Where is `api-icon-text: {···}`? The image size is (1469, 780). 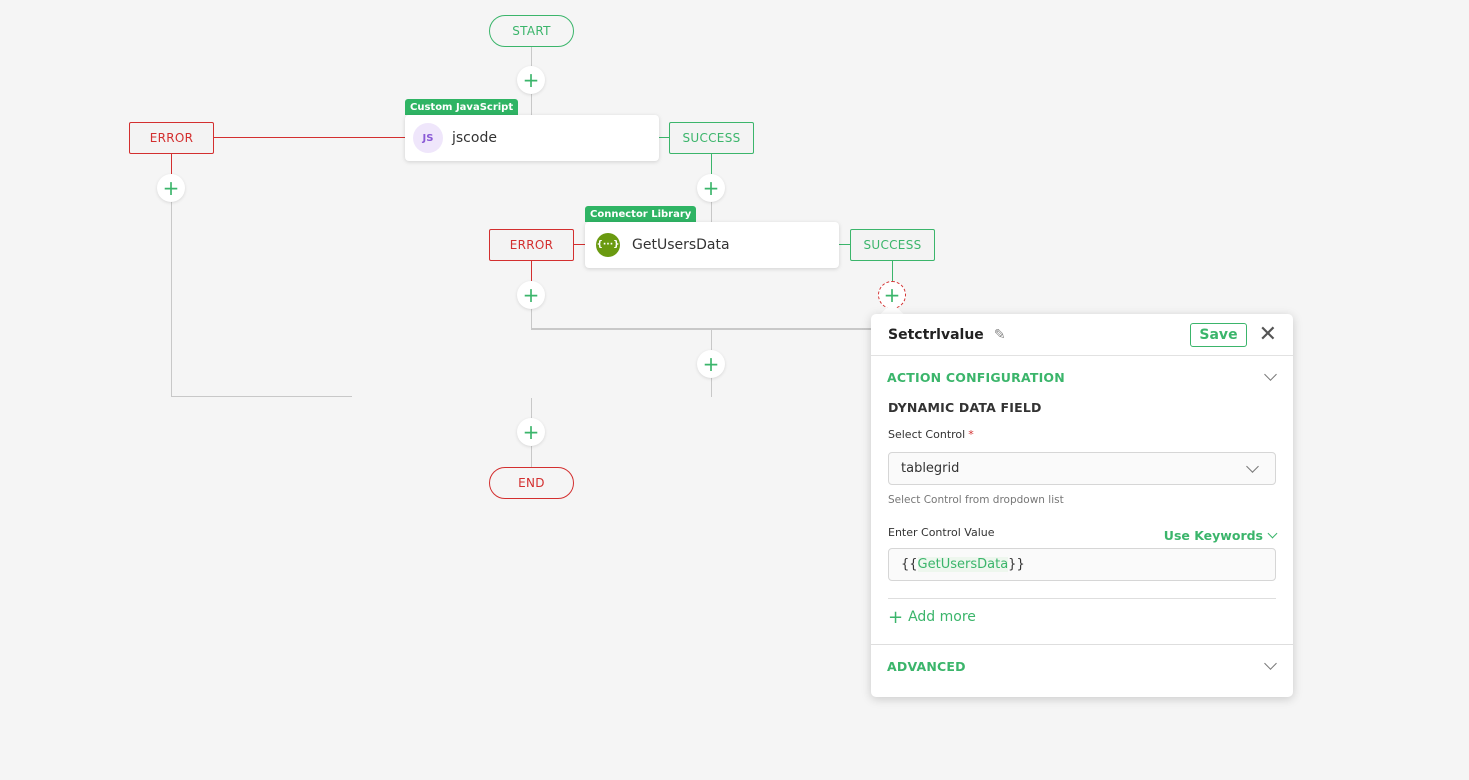
api-icon-text: {···} is located at coordinates (608, 245).